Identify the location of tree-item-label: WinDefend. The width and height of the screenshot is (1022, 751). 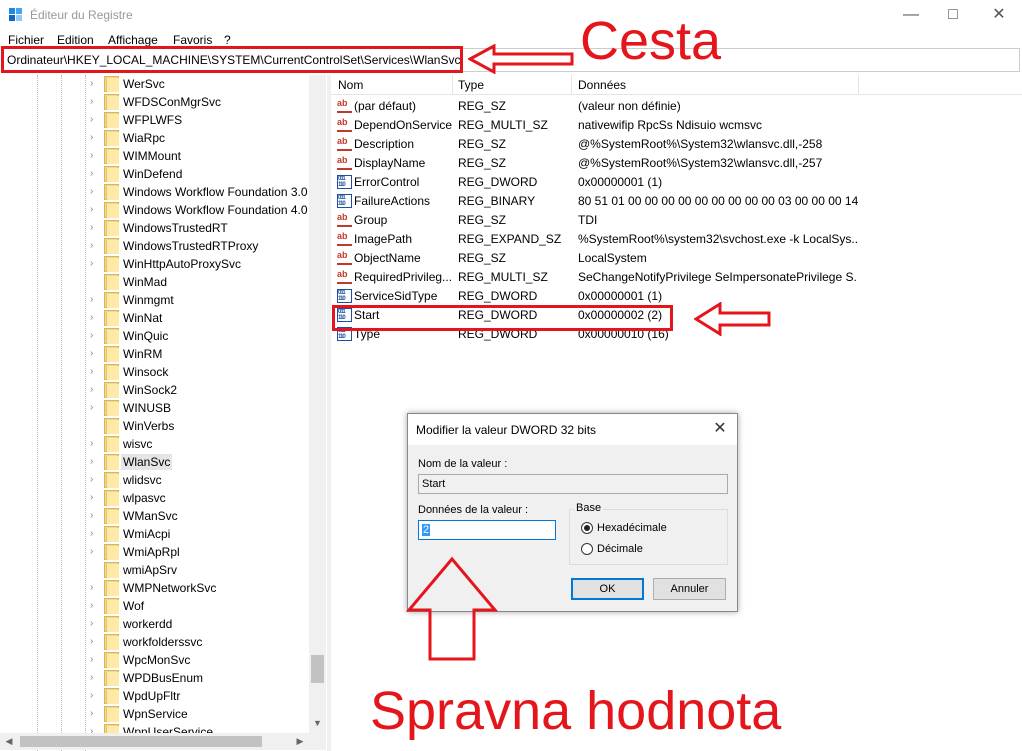
(152, 174).